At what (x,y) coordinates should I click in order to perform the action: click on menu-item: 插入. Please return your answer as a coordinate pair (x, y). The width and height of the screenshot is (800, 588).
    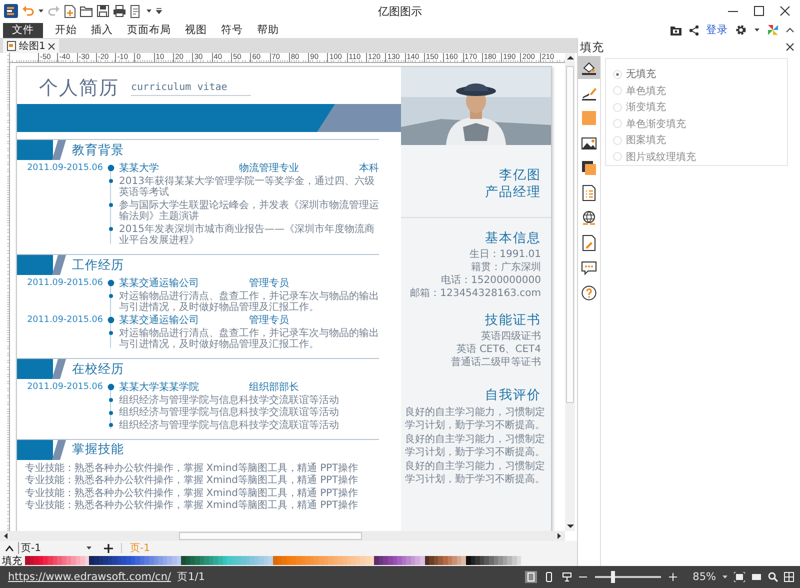
    Looking at the image, I should click on (102, 30).